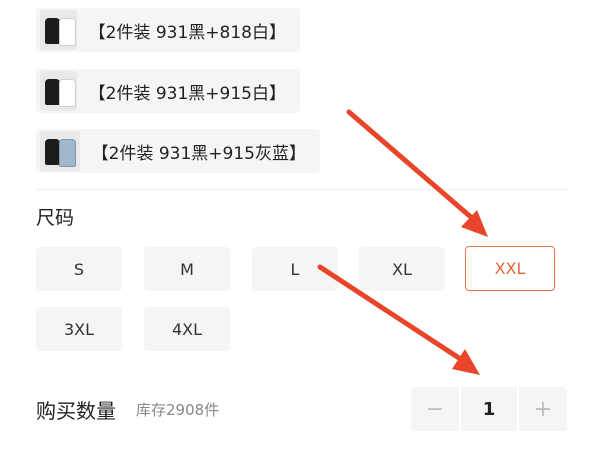  I want to click on increase-button: +, so click(543, 409).